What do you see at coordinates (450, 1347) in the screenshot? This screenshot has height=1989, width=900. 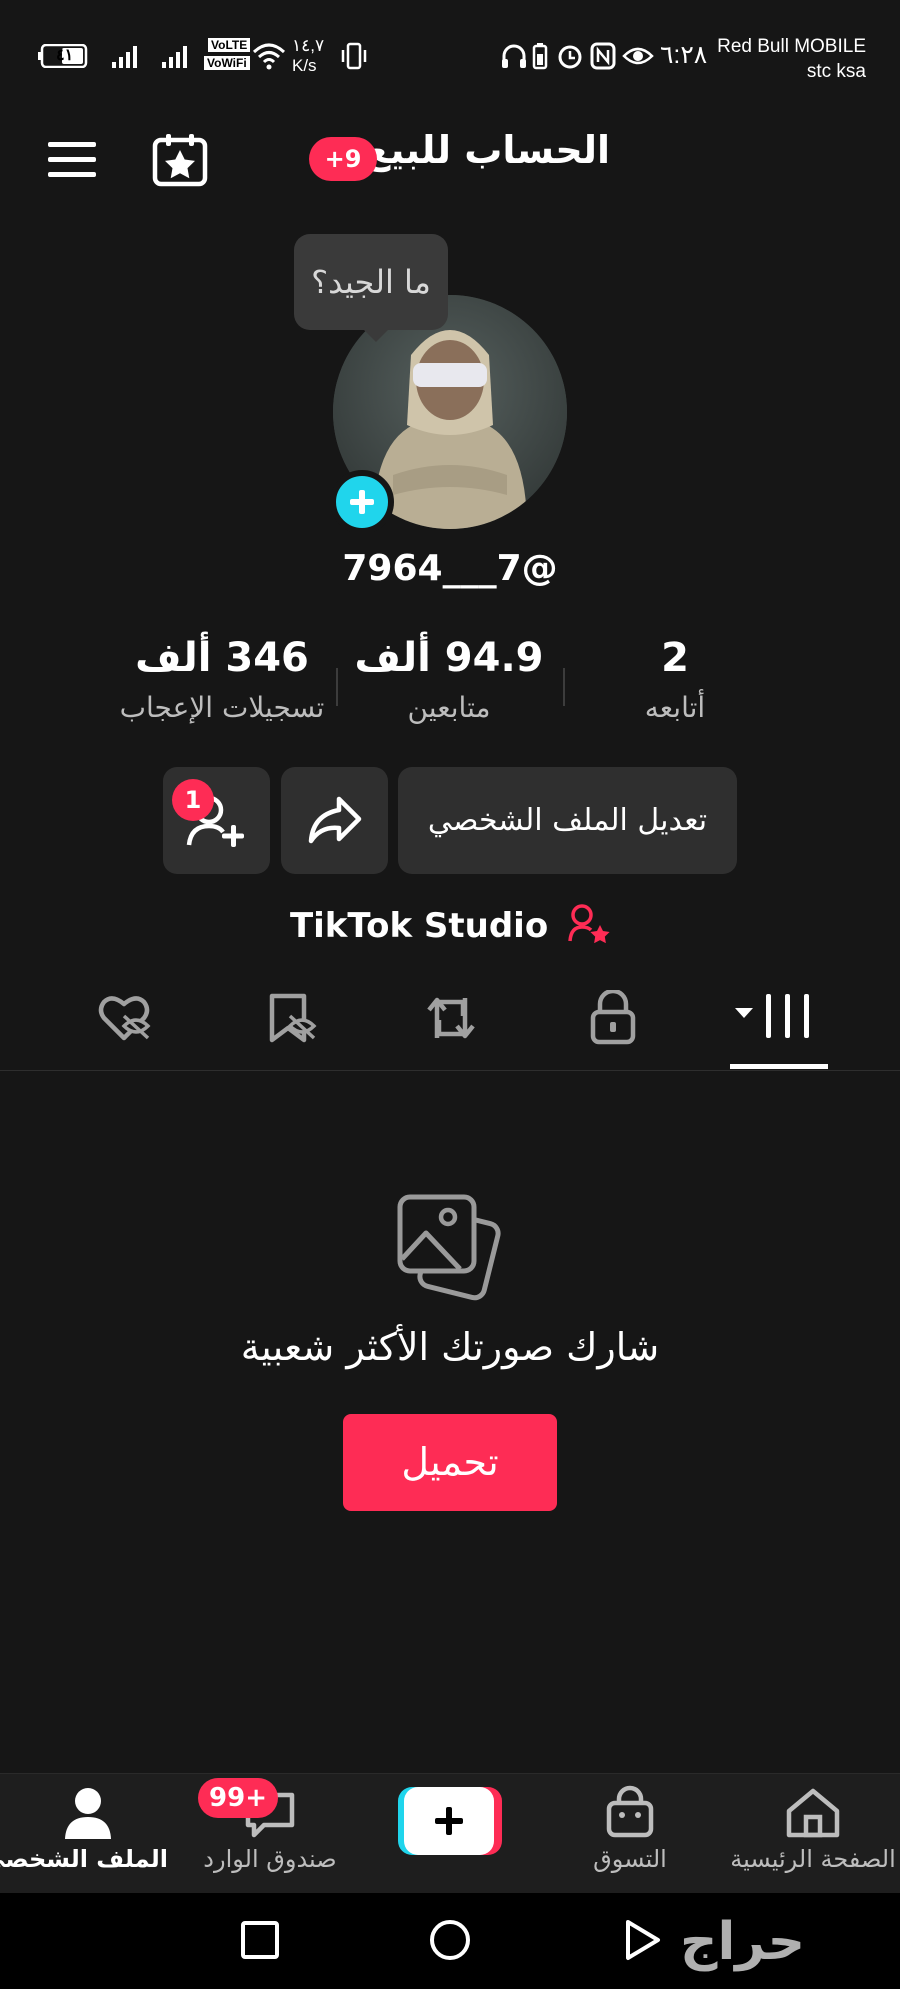 I see `empty-state-text: شارك صورتك الأكثر شعبية` at bounding box center [450, 1347].